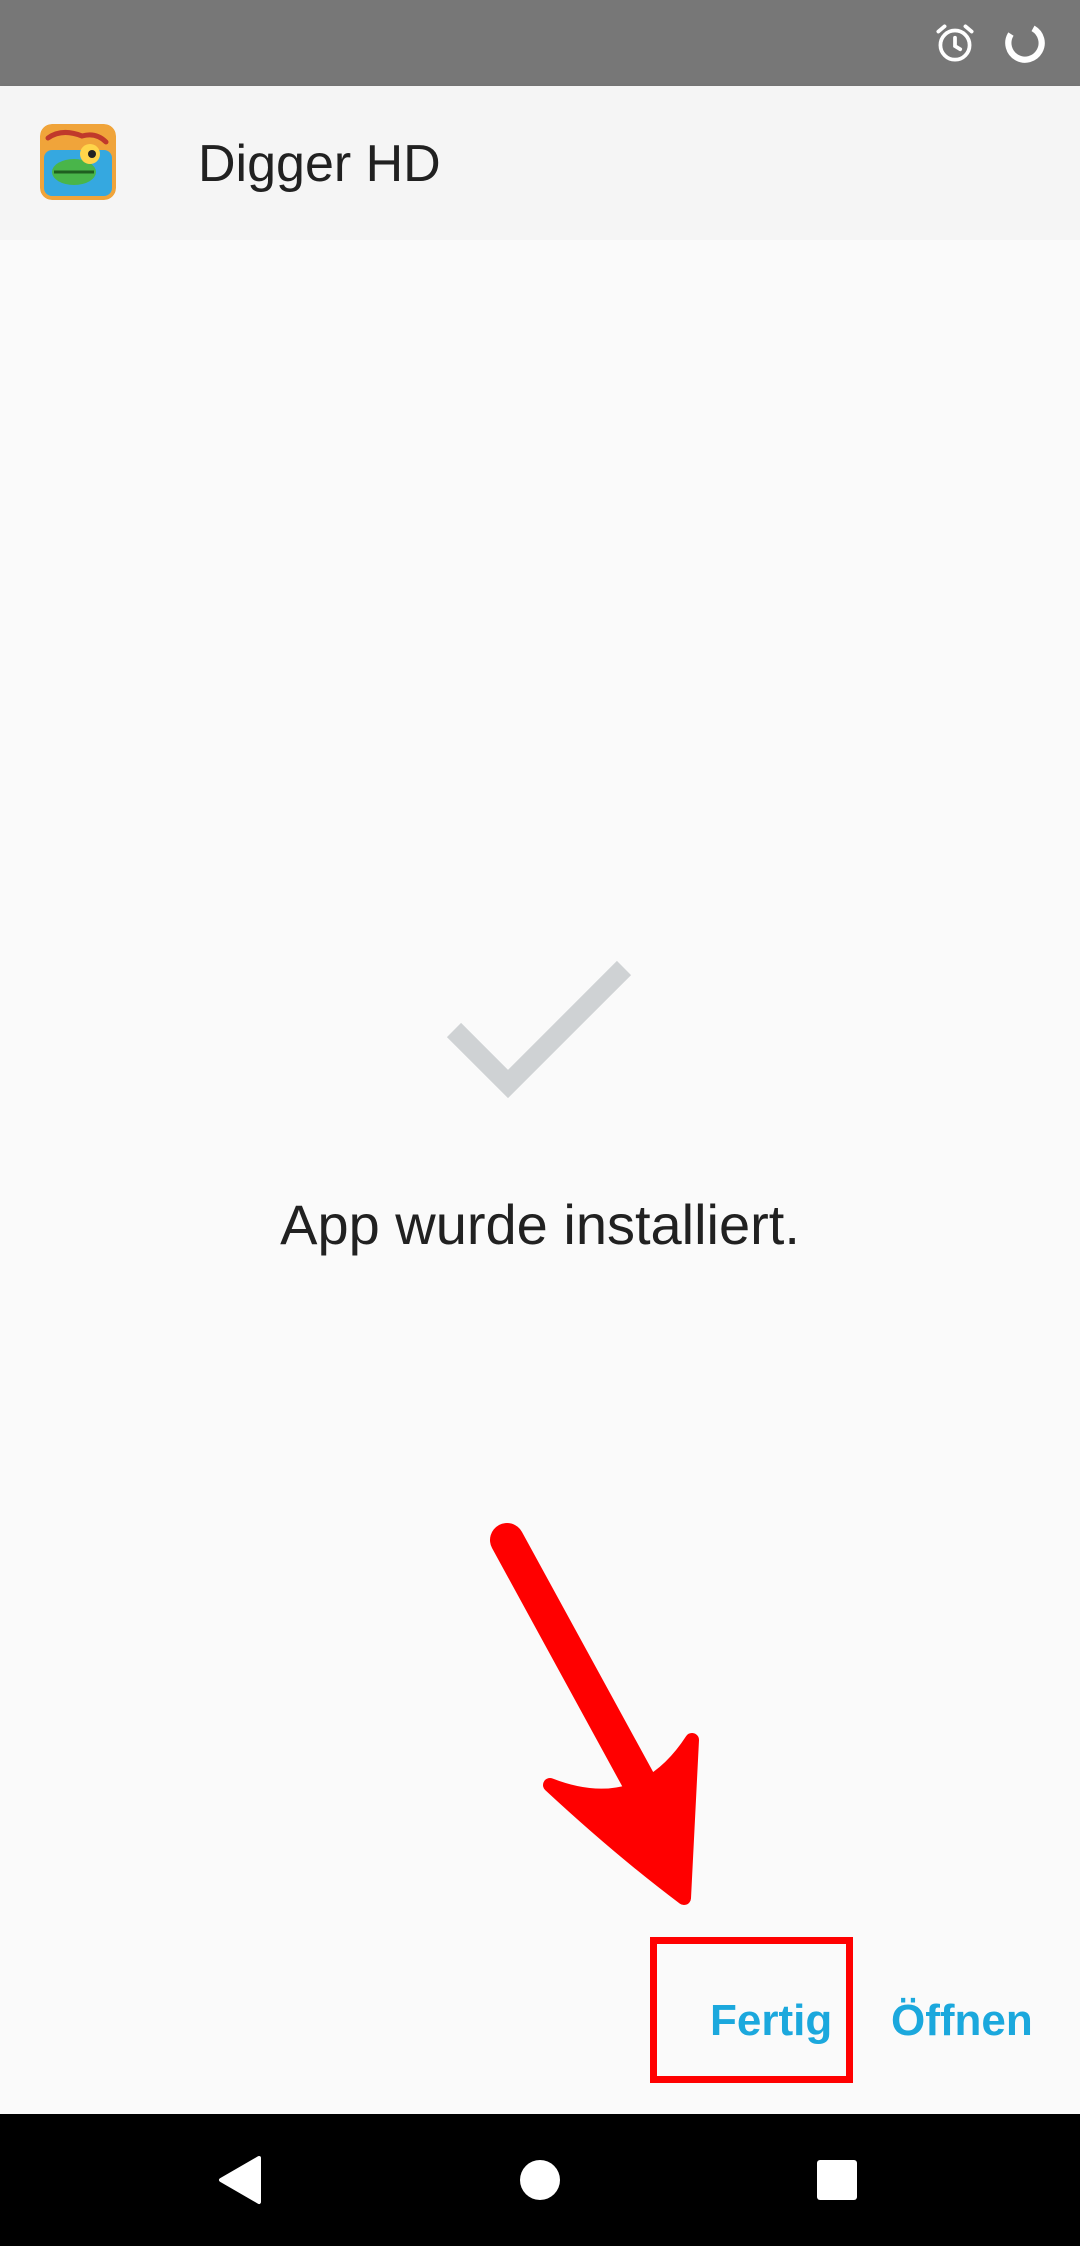  I want to click on home-icon, so click(540, 2180).